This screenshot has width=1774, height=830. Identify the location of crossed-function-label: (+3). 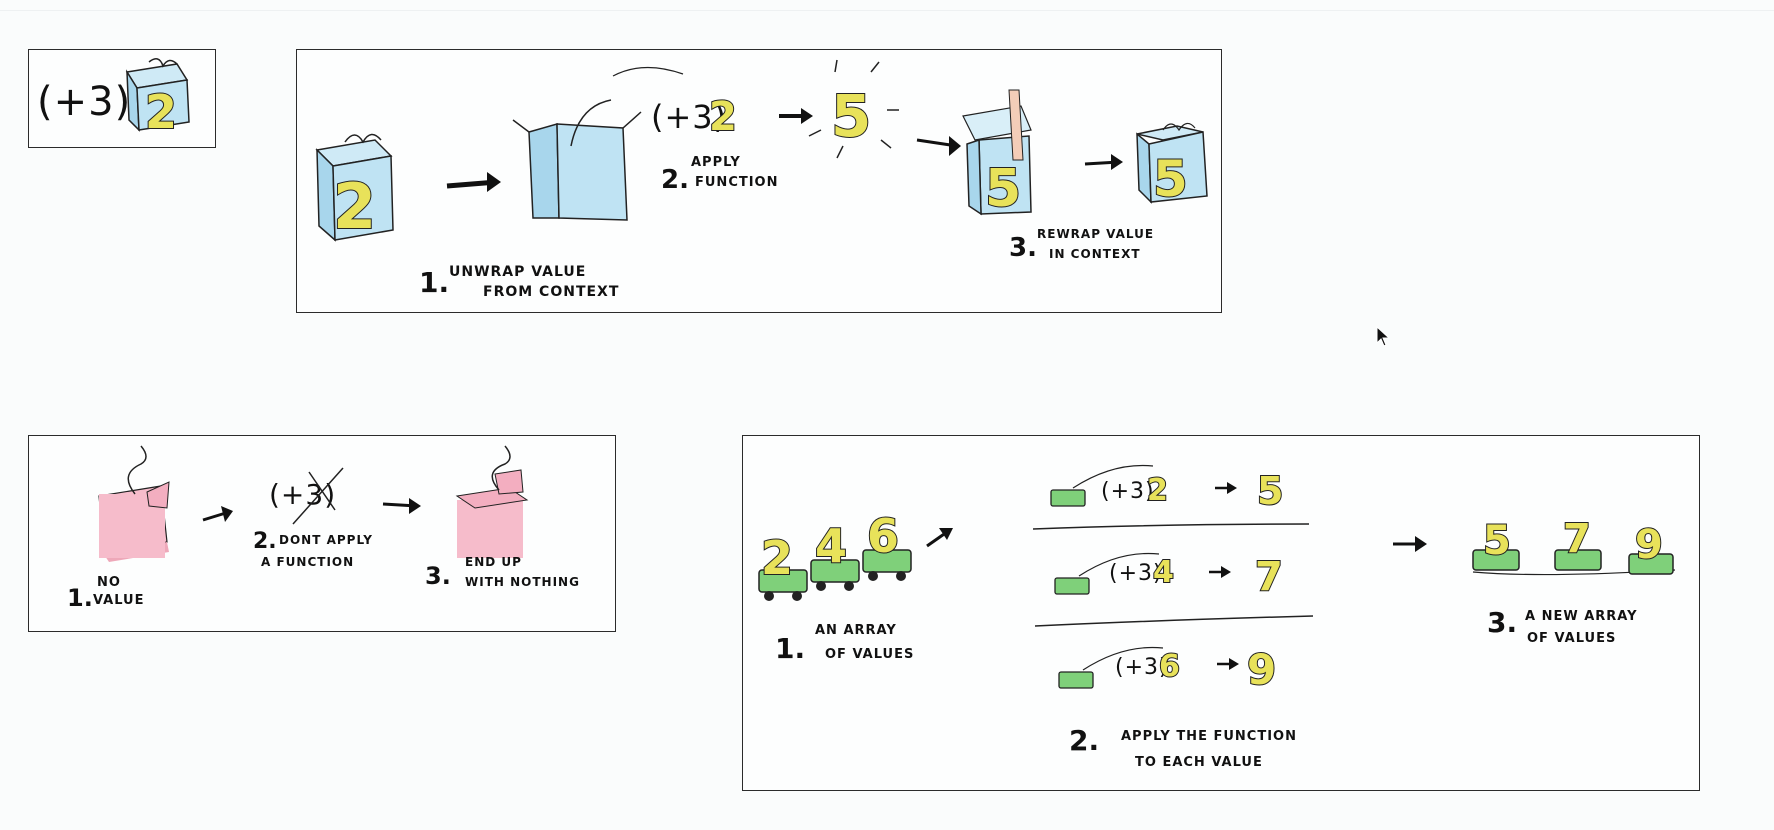
(302, 494).